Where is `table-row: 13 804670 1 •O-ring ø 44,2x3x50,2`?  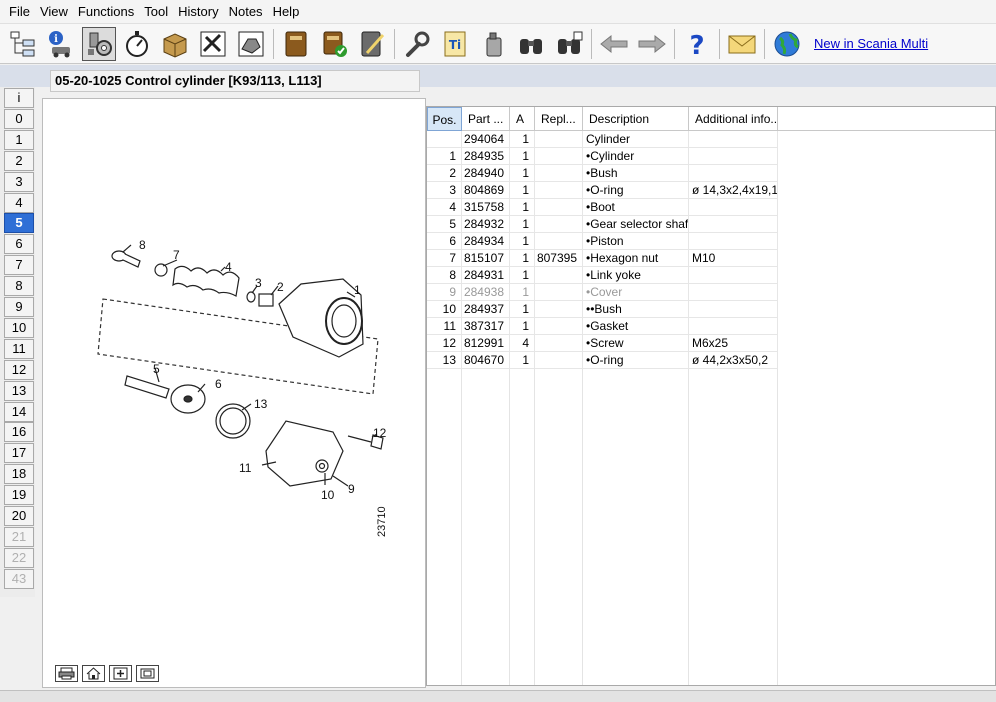 table-row: 13 804670 1 •O-ring ø 44,2x3x50,2 is located at coordinates (602, 360).